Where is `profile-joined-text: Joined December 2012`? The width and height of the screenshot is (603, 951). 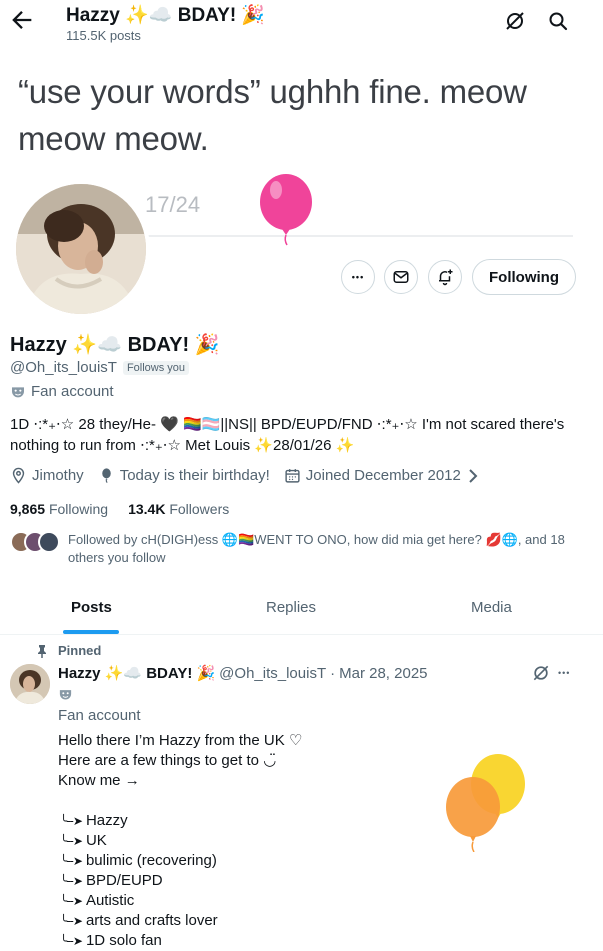
profile-joined-text: Joined December 2012 is located at coordinates (383, 475).